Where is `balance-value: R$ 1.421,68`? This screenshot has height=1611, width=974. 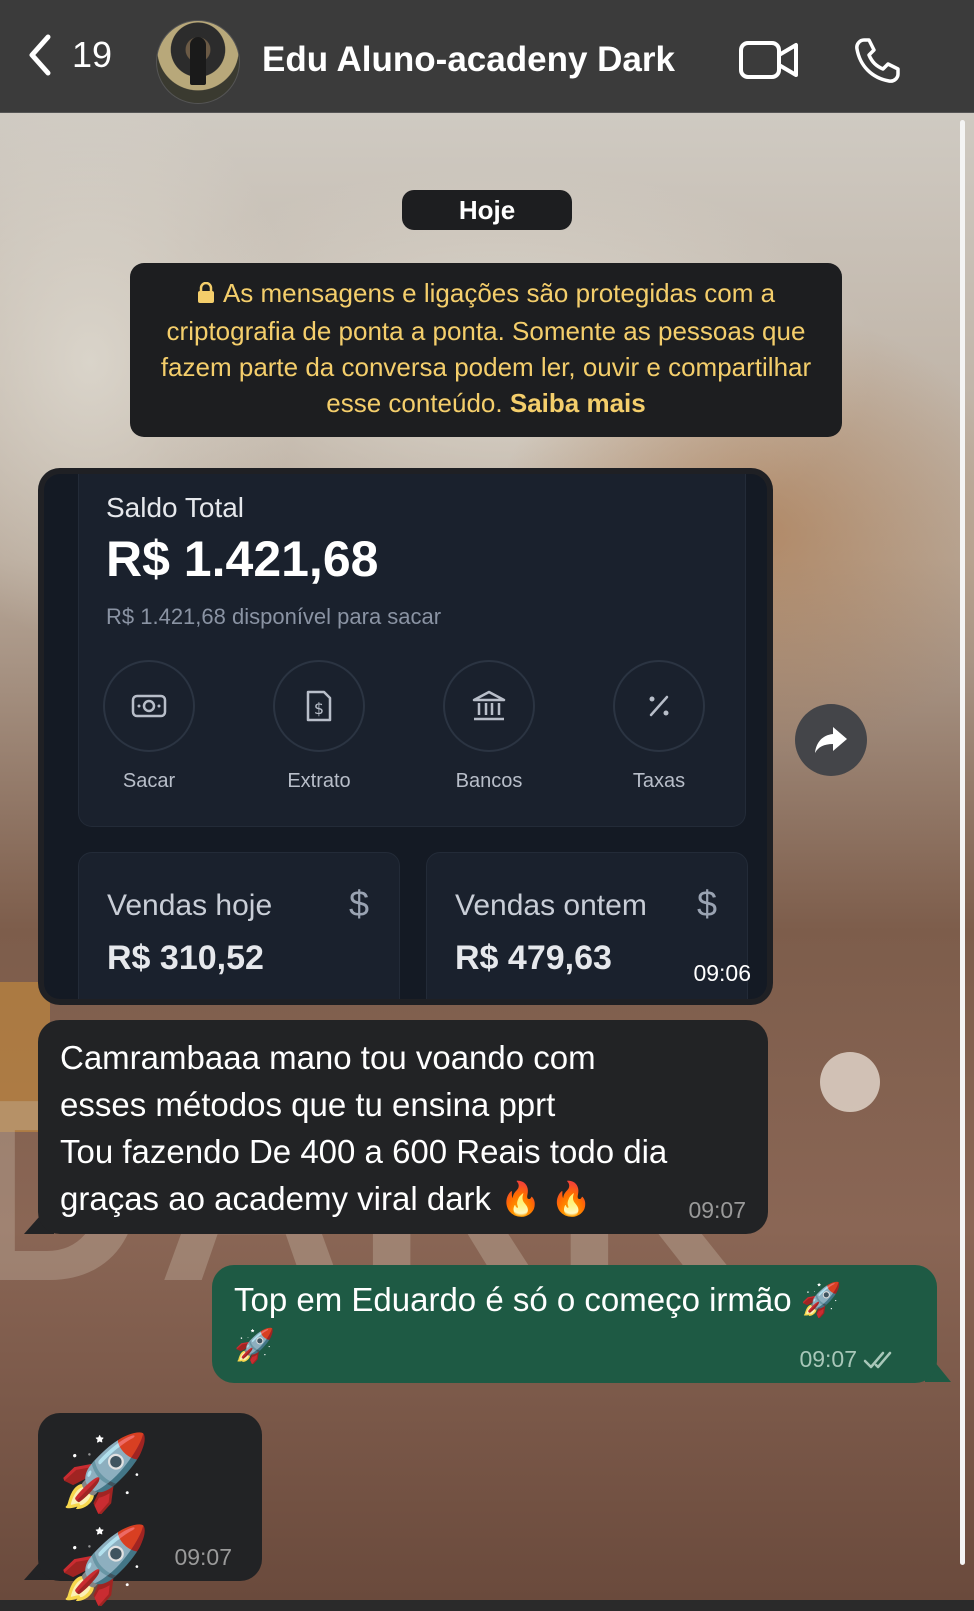
balance-value: R$ 1.421,68 is located at coordinates (242, 559).